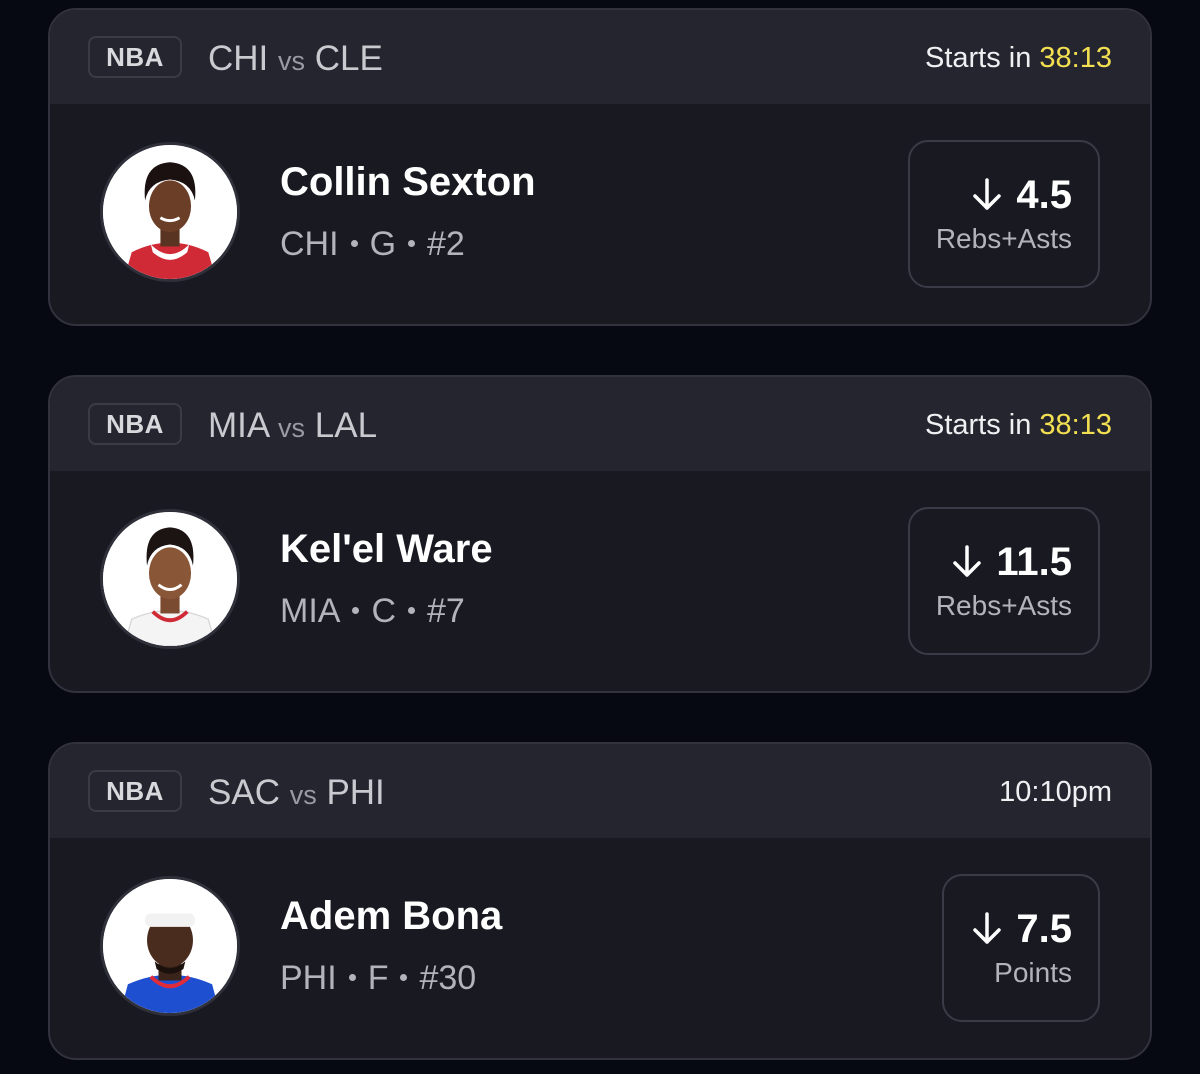 Image resolution: width=1200 pixels, height=1074 pixels. Describe the element at coordinates (383, 244) in the screenshot. I see `player-position: G` at that location.